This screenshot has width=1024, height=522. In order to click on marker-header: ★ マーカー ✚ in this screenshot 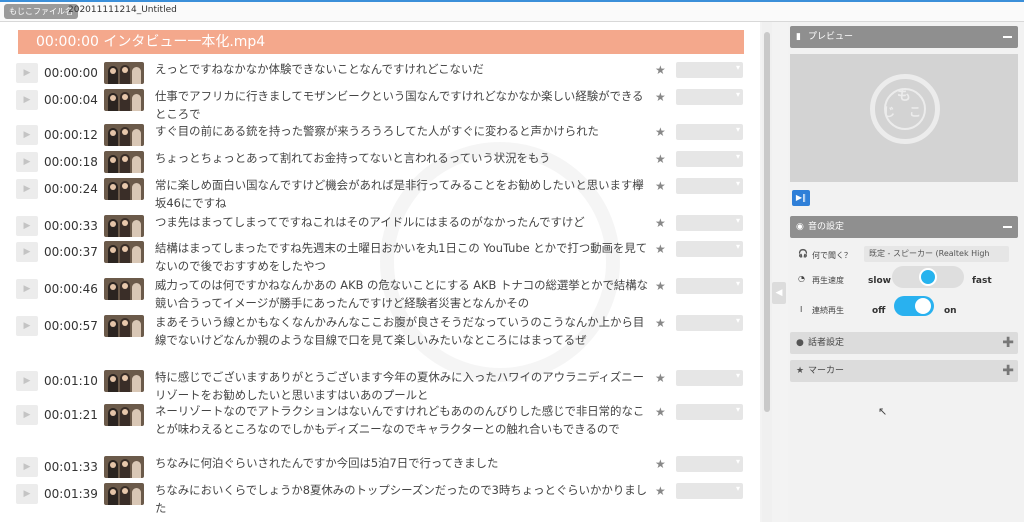, I will do `click(904, 371)`.